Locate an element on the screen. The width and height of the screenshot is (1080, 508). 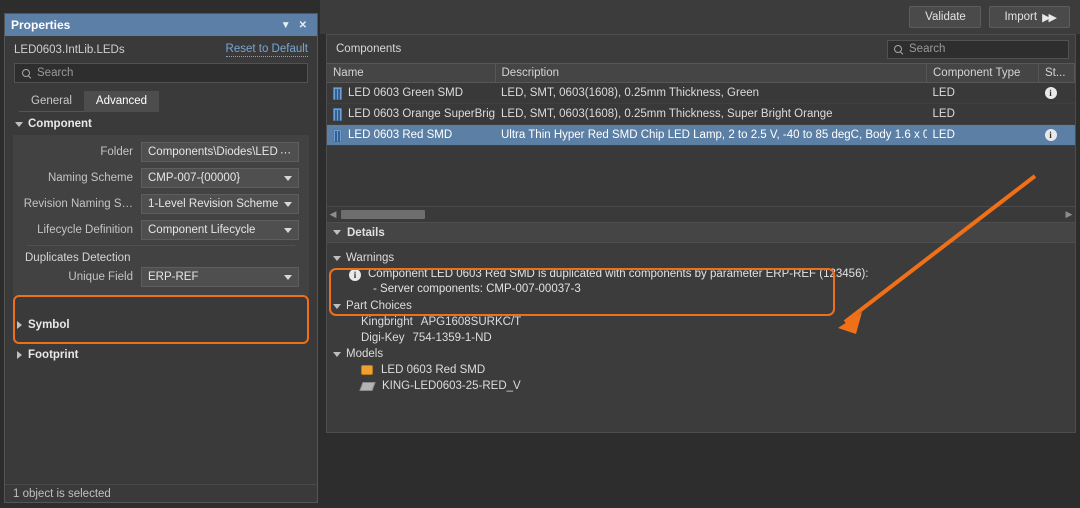
model-item: LED 0603 Red SMD is located at coordinates (701, 370).